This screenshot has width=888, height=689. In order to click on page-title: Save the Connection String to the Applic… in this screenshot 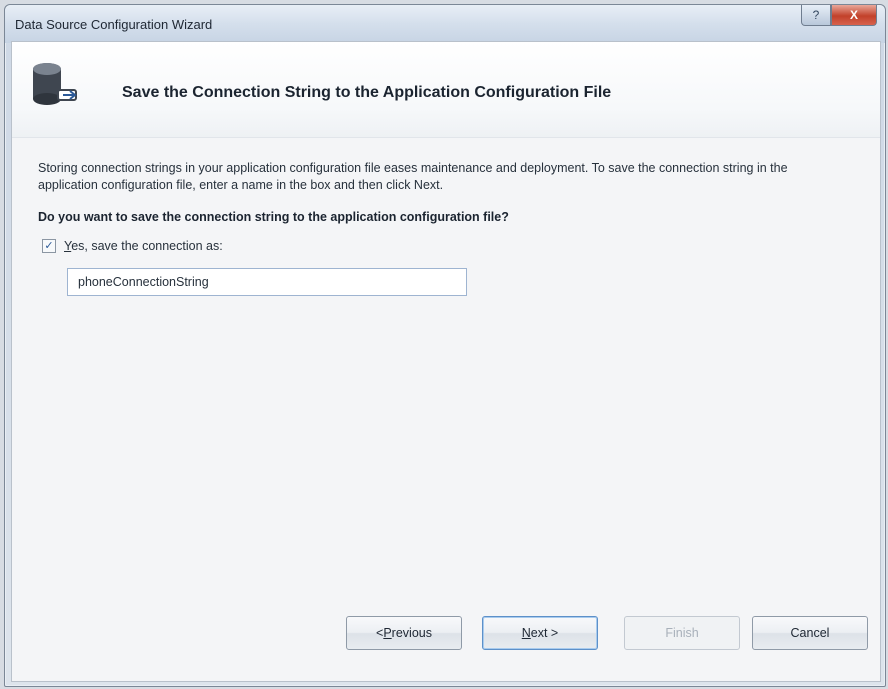, I will do `click(367, 92)`.